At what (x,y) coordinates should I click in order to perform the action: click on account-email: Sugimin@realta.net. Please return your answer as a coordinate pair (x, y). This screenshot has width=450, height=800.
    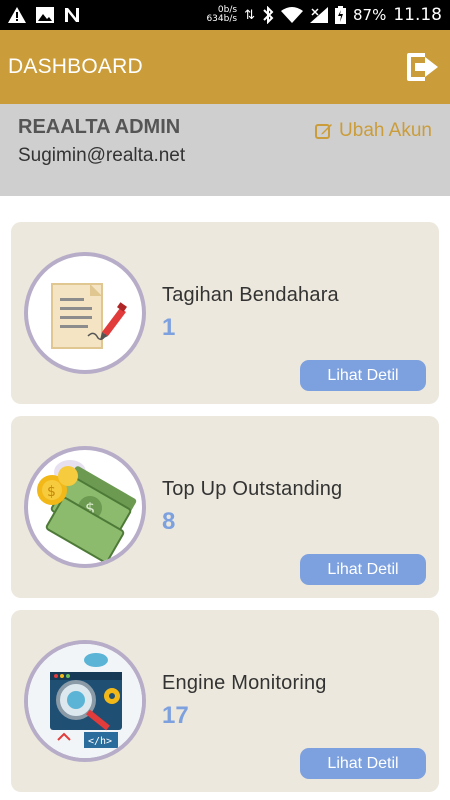
    Looking at the image, I should click on (102, 155).